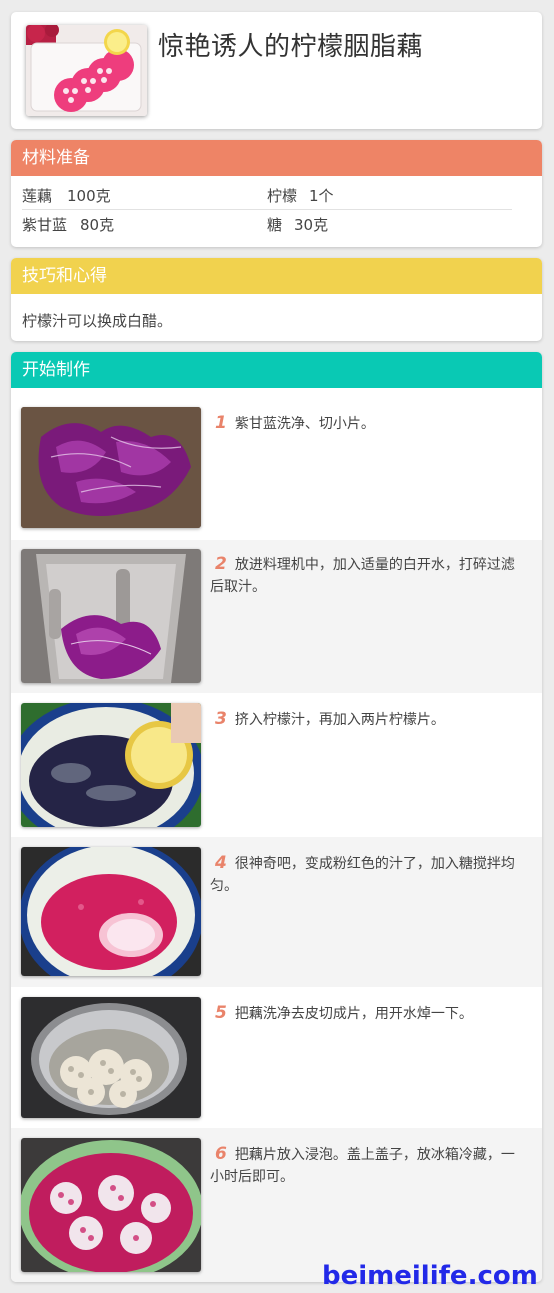 This screenshot has height=1293, width=554. I want to click on step-text: 3 挤入柠檬汁，再加入两片柠檬片。, so click(368, 719).